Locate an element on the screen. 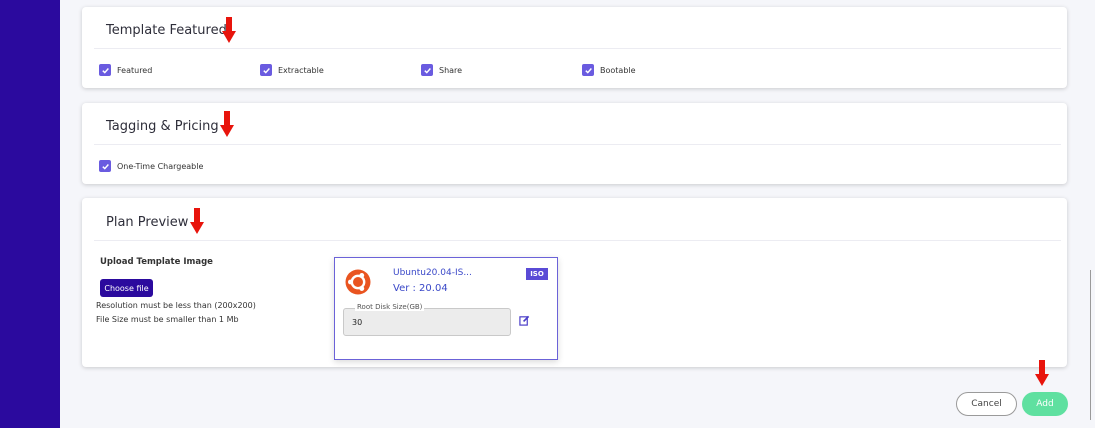  share-label: Share is located at coordinates (451, 70).